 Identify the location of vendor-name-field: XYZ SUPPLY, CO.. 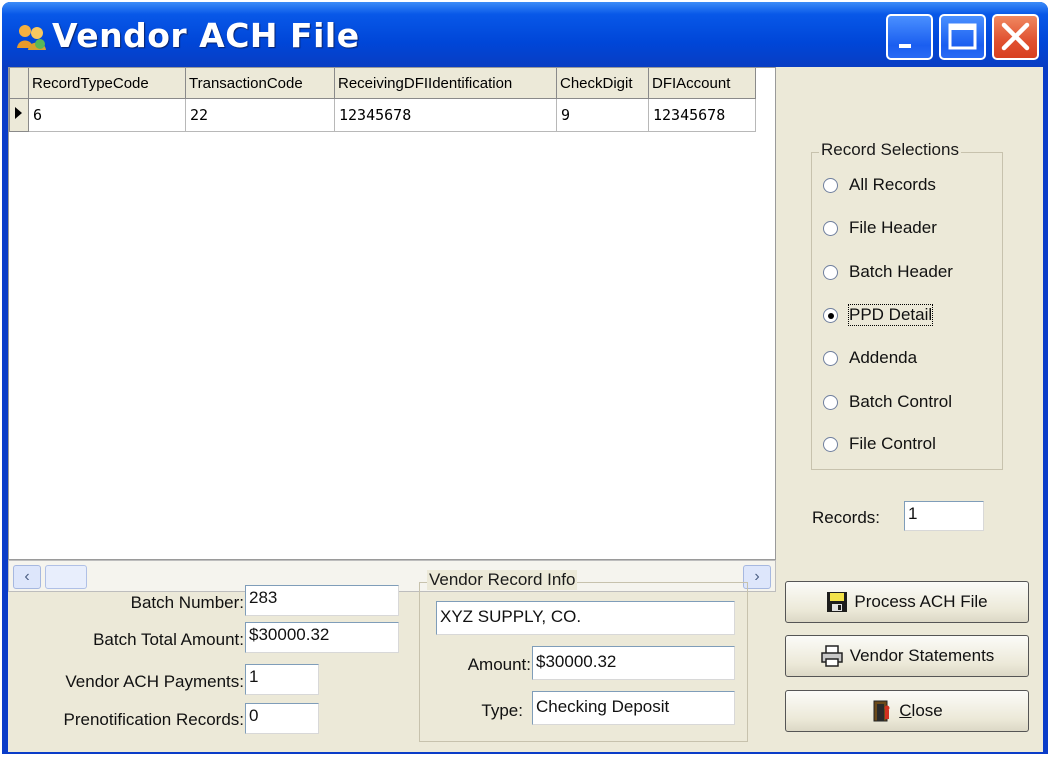
(585, 618).